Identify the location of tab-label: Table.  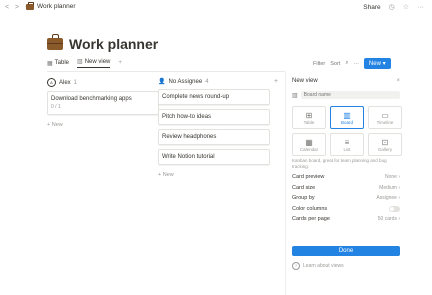
(62, 63).